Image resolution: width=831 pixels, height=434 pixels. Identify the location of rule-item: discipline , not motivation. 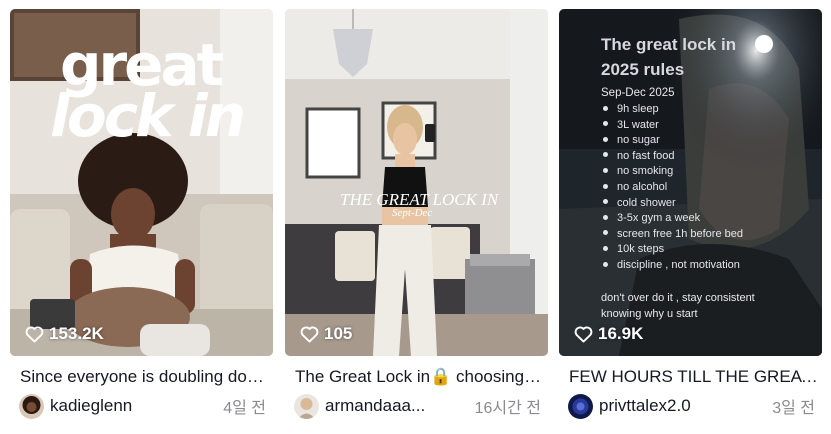
(673, 266).